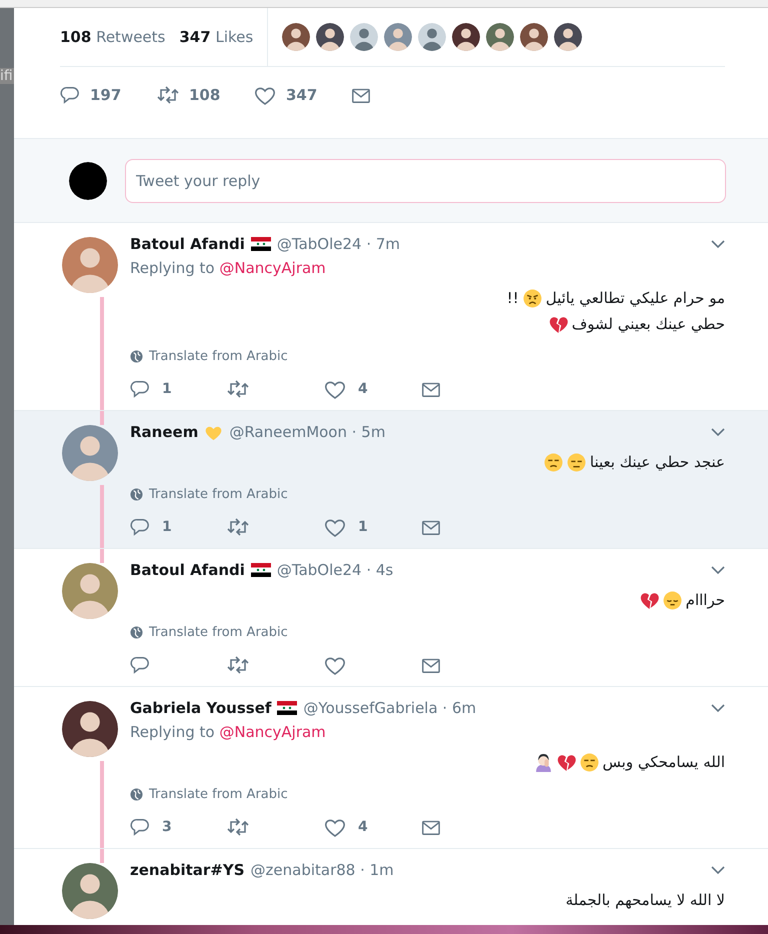 This screenshot has width=768, height=934. Describe the element at coordinates (705, 600) in the screenshot. I see `tweet-text: حرااام` at that location.